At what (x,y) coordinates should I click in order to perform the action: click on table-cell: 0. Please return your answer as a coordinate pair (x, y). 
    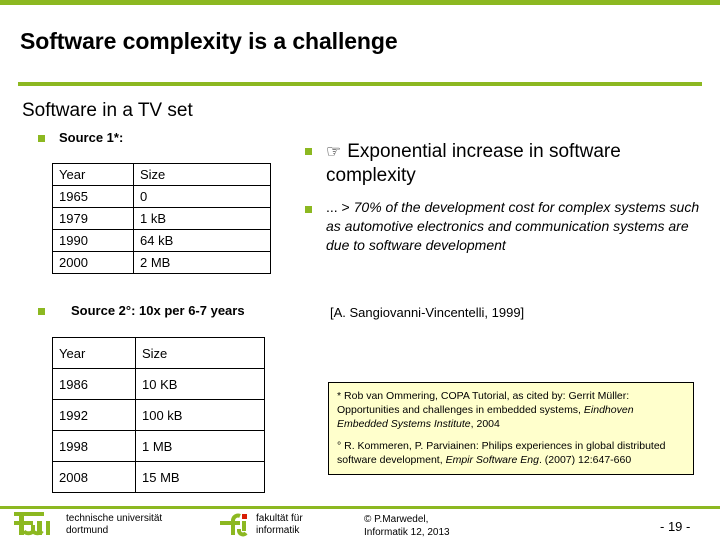
    Looking at the image, I should click on (202, 196).